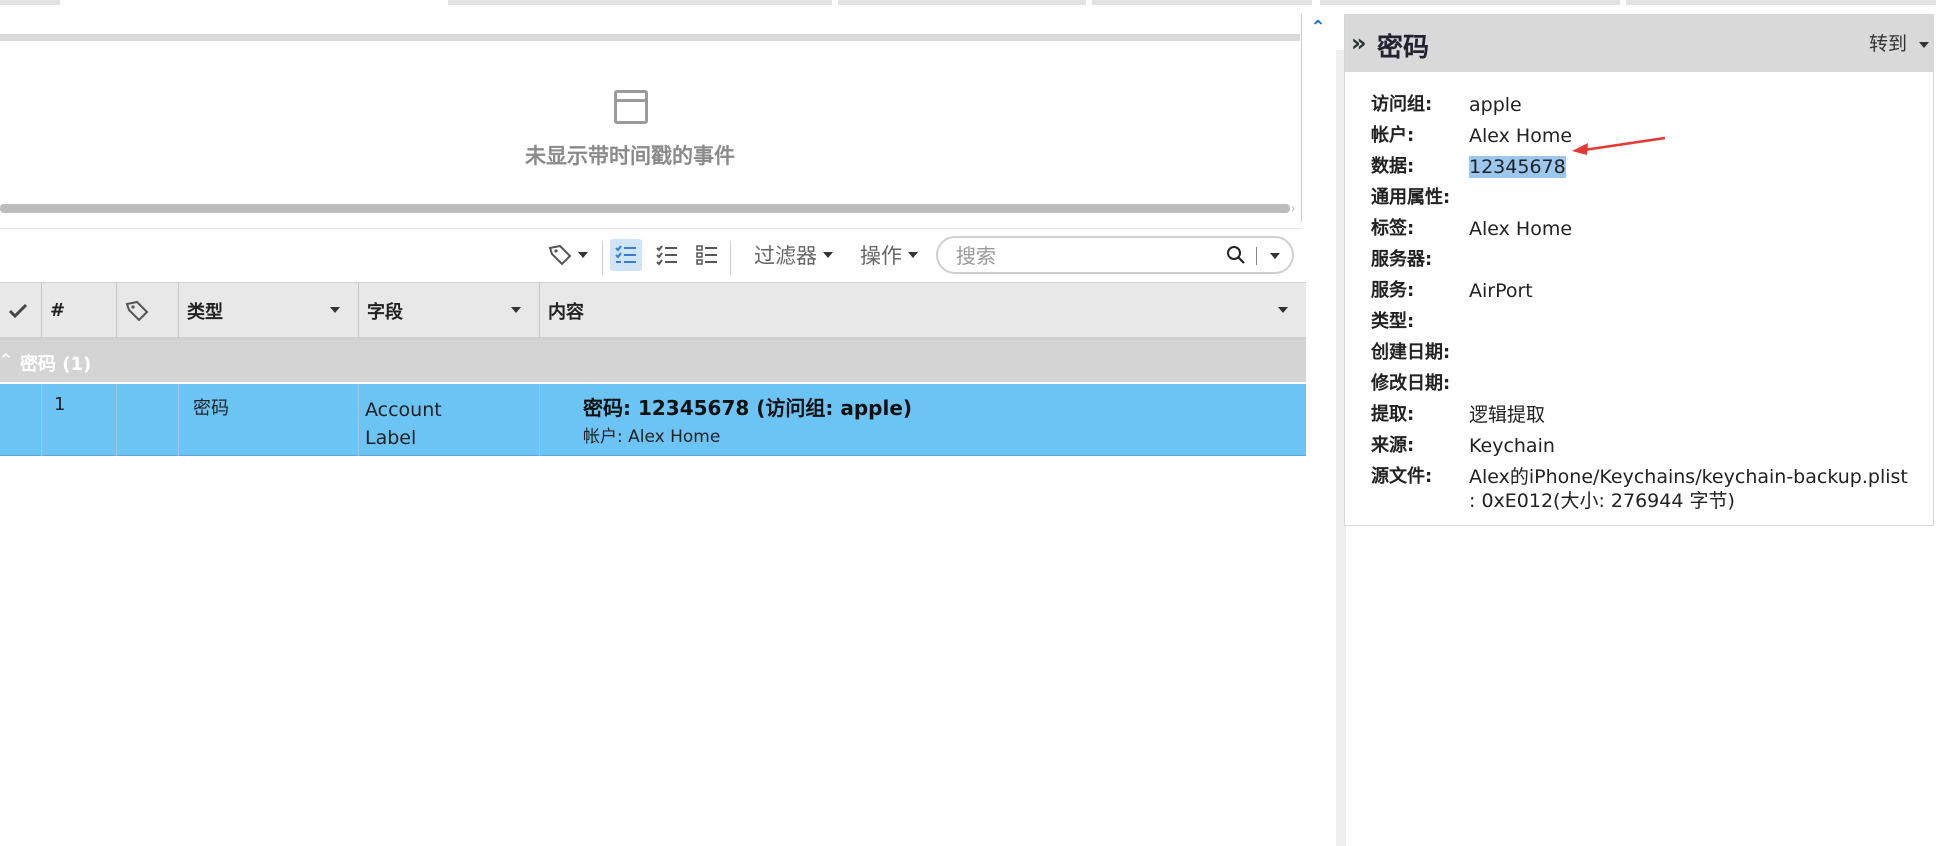 The width and height of the screenshot is (1943, 846). Describe the element at coordinates (748, 408) in the screenshot. I see `row-content-main: 密码: 12345678 (访问组: apple)` at that location.